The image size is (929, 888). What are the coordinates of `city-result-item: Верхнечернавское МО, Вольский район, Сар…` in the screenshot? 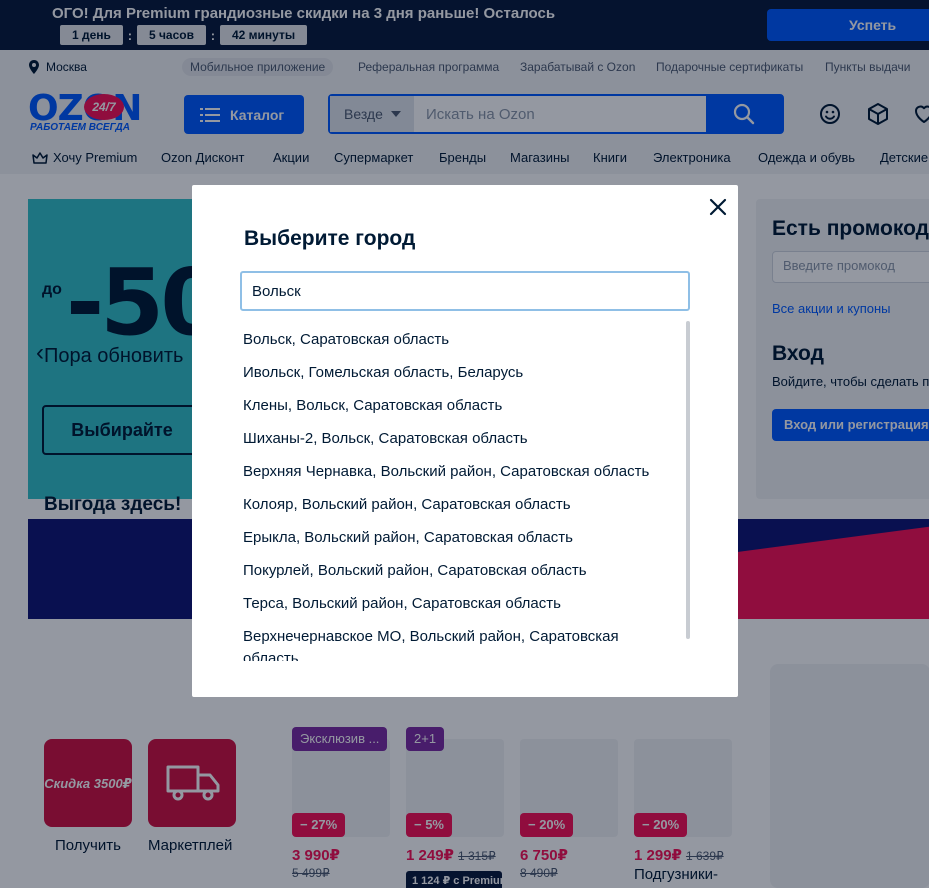 It's located at (443, 643).